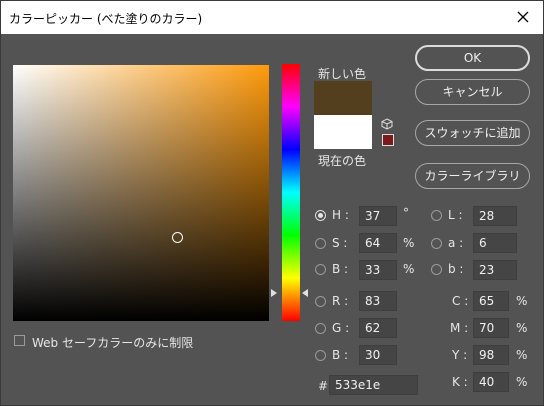 This screenshot has height=406, width=544. What do you see at coordinates (320, 355) in the screenshot?
I see `rgb-b-radio` at bounding box center [320, 355].